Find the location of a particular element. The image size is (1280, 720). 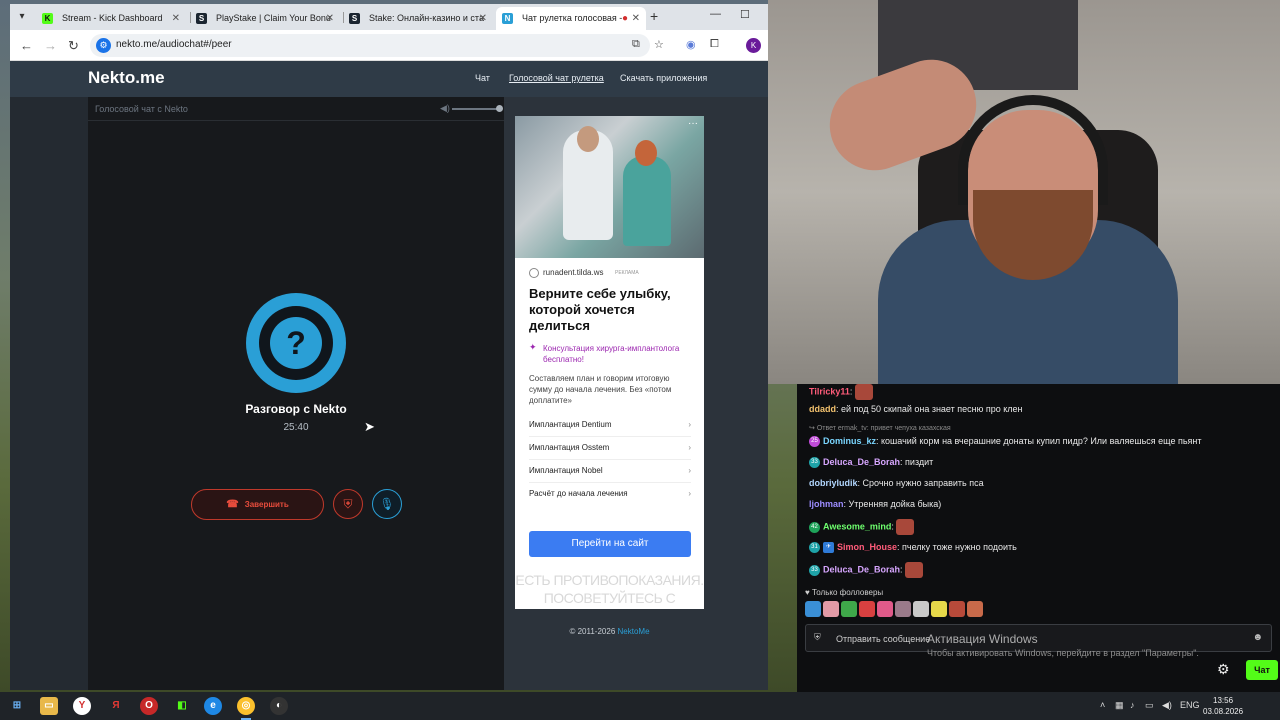

opera-icon: O is located at coordinates (149, 706).